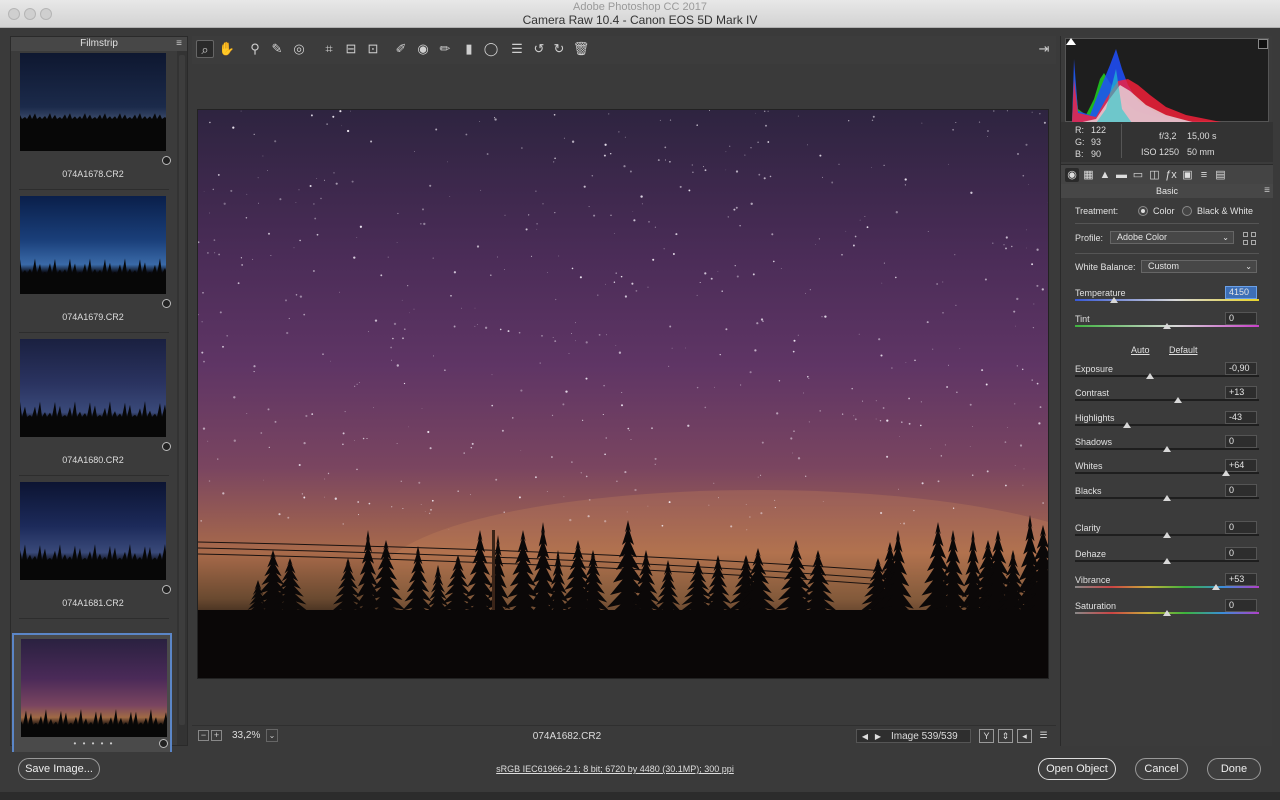 The height and width of the screenshot is (800, 1280). Describe the element at coordinates (1225, 473) in the screenshot. I see `whites-slider-handle` at that location.